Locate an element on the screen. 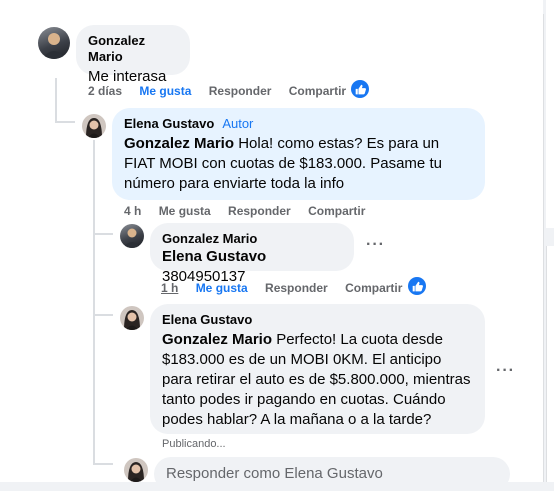  comment-actions: 1 h Me gusta Responder Compartir is located at coordinates (288, 288).